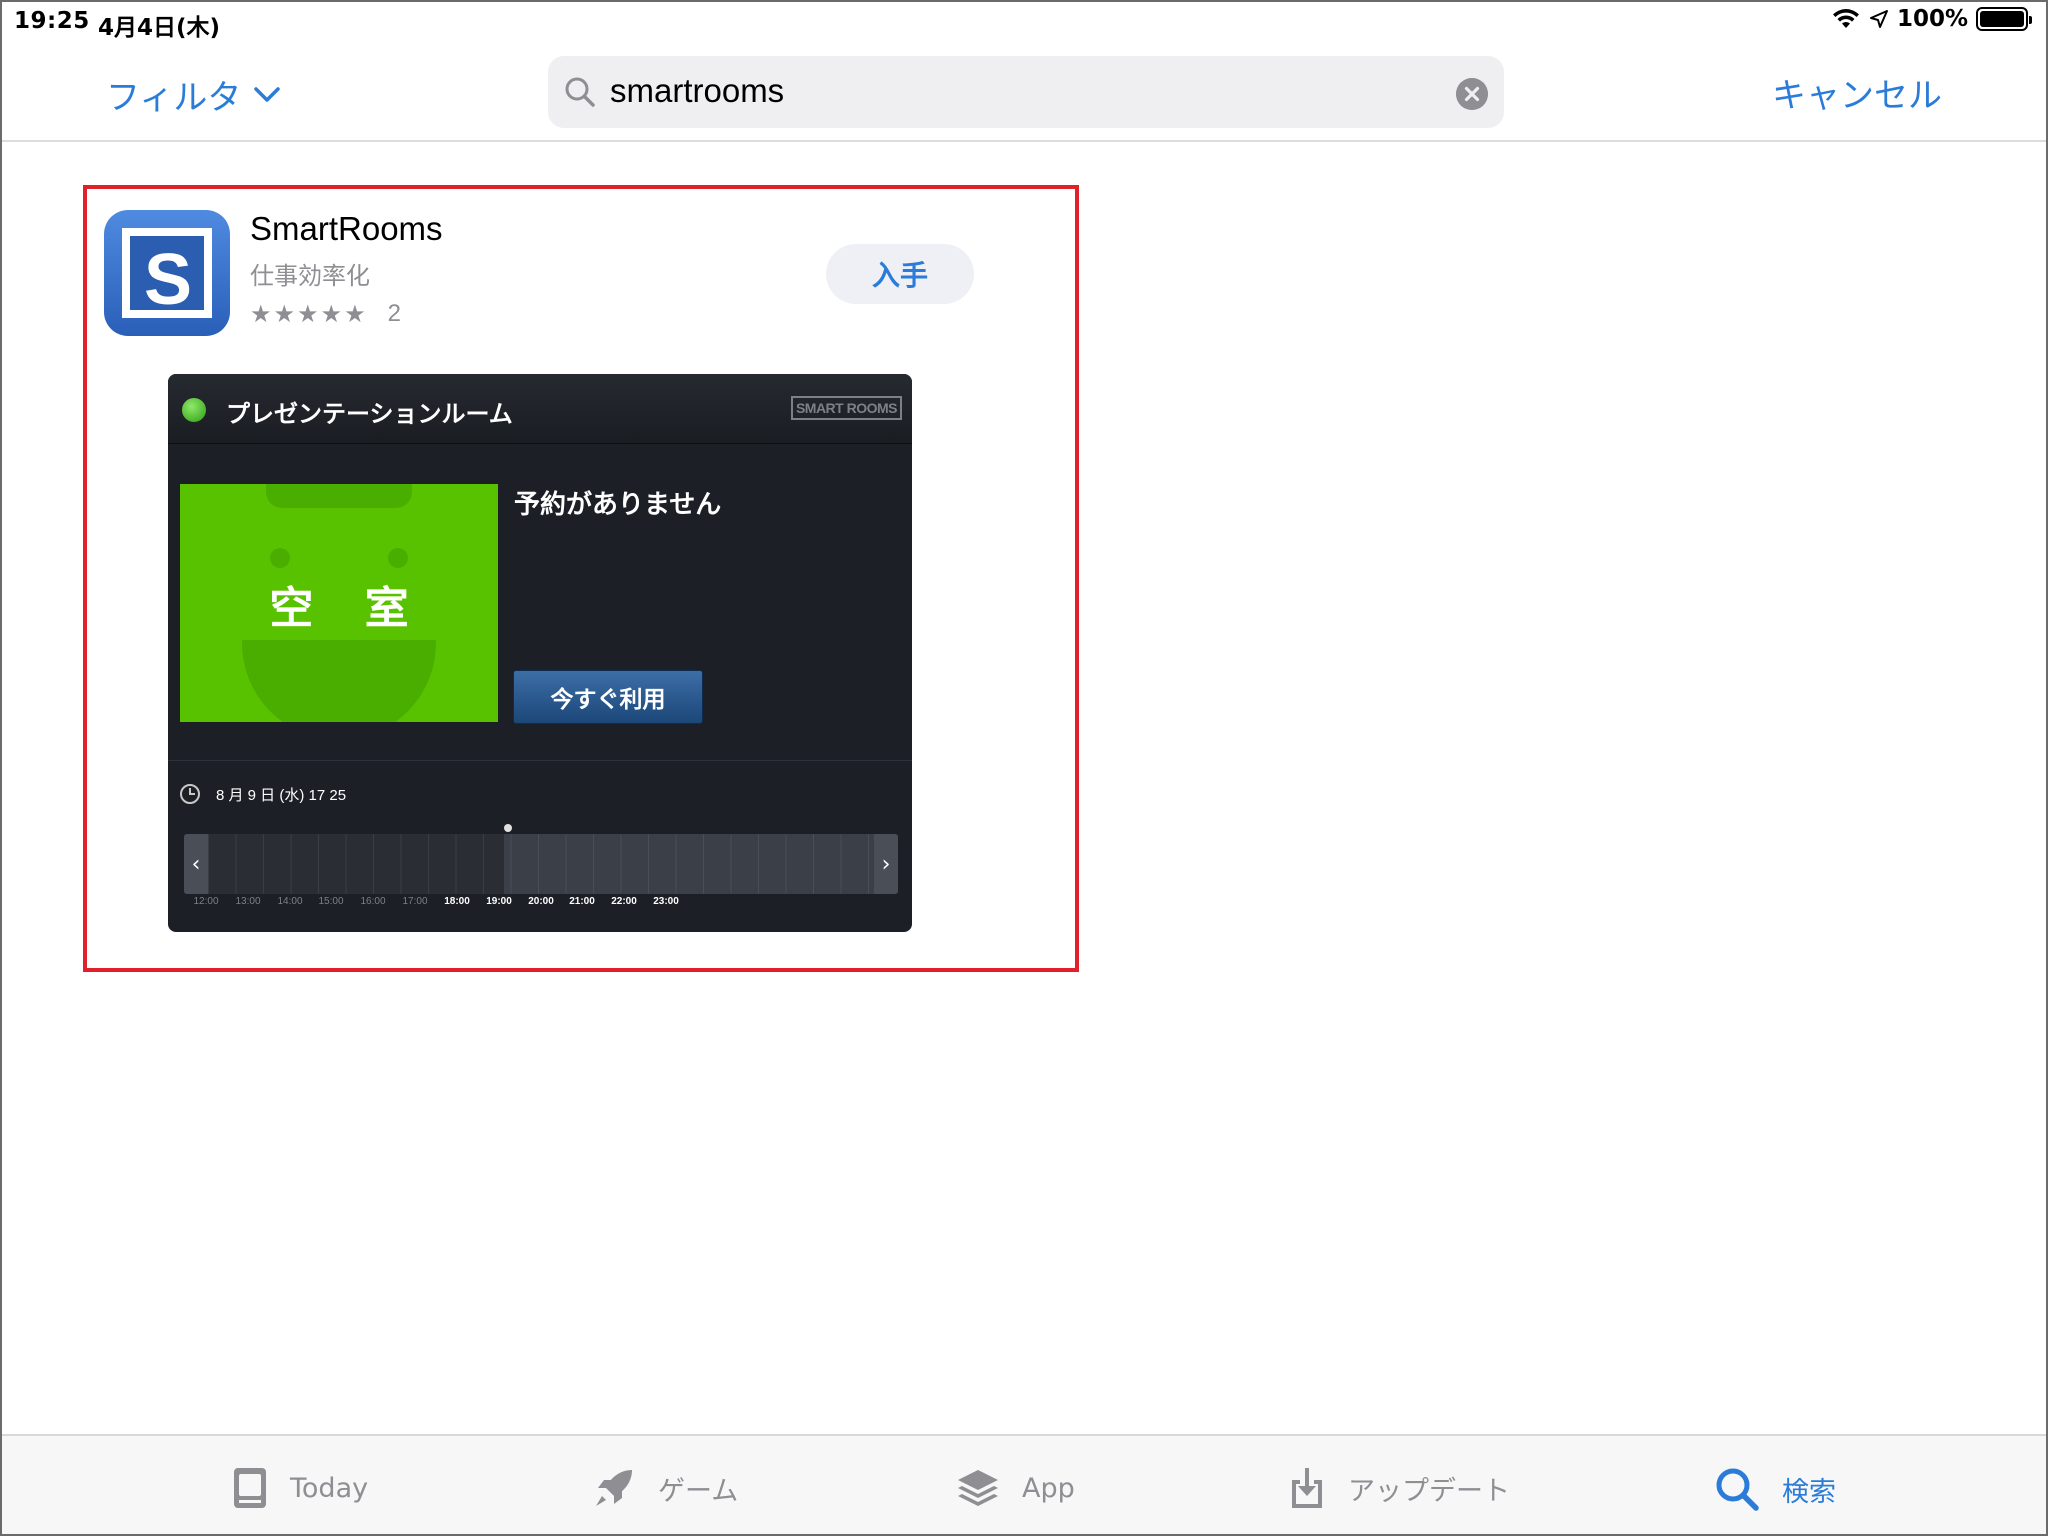  I want to click on status-indicators: 100%, so click(1931, 19).